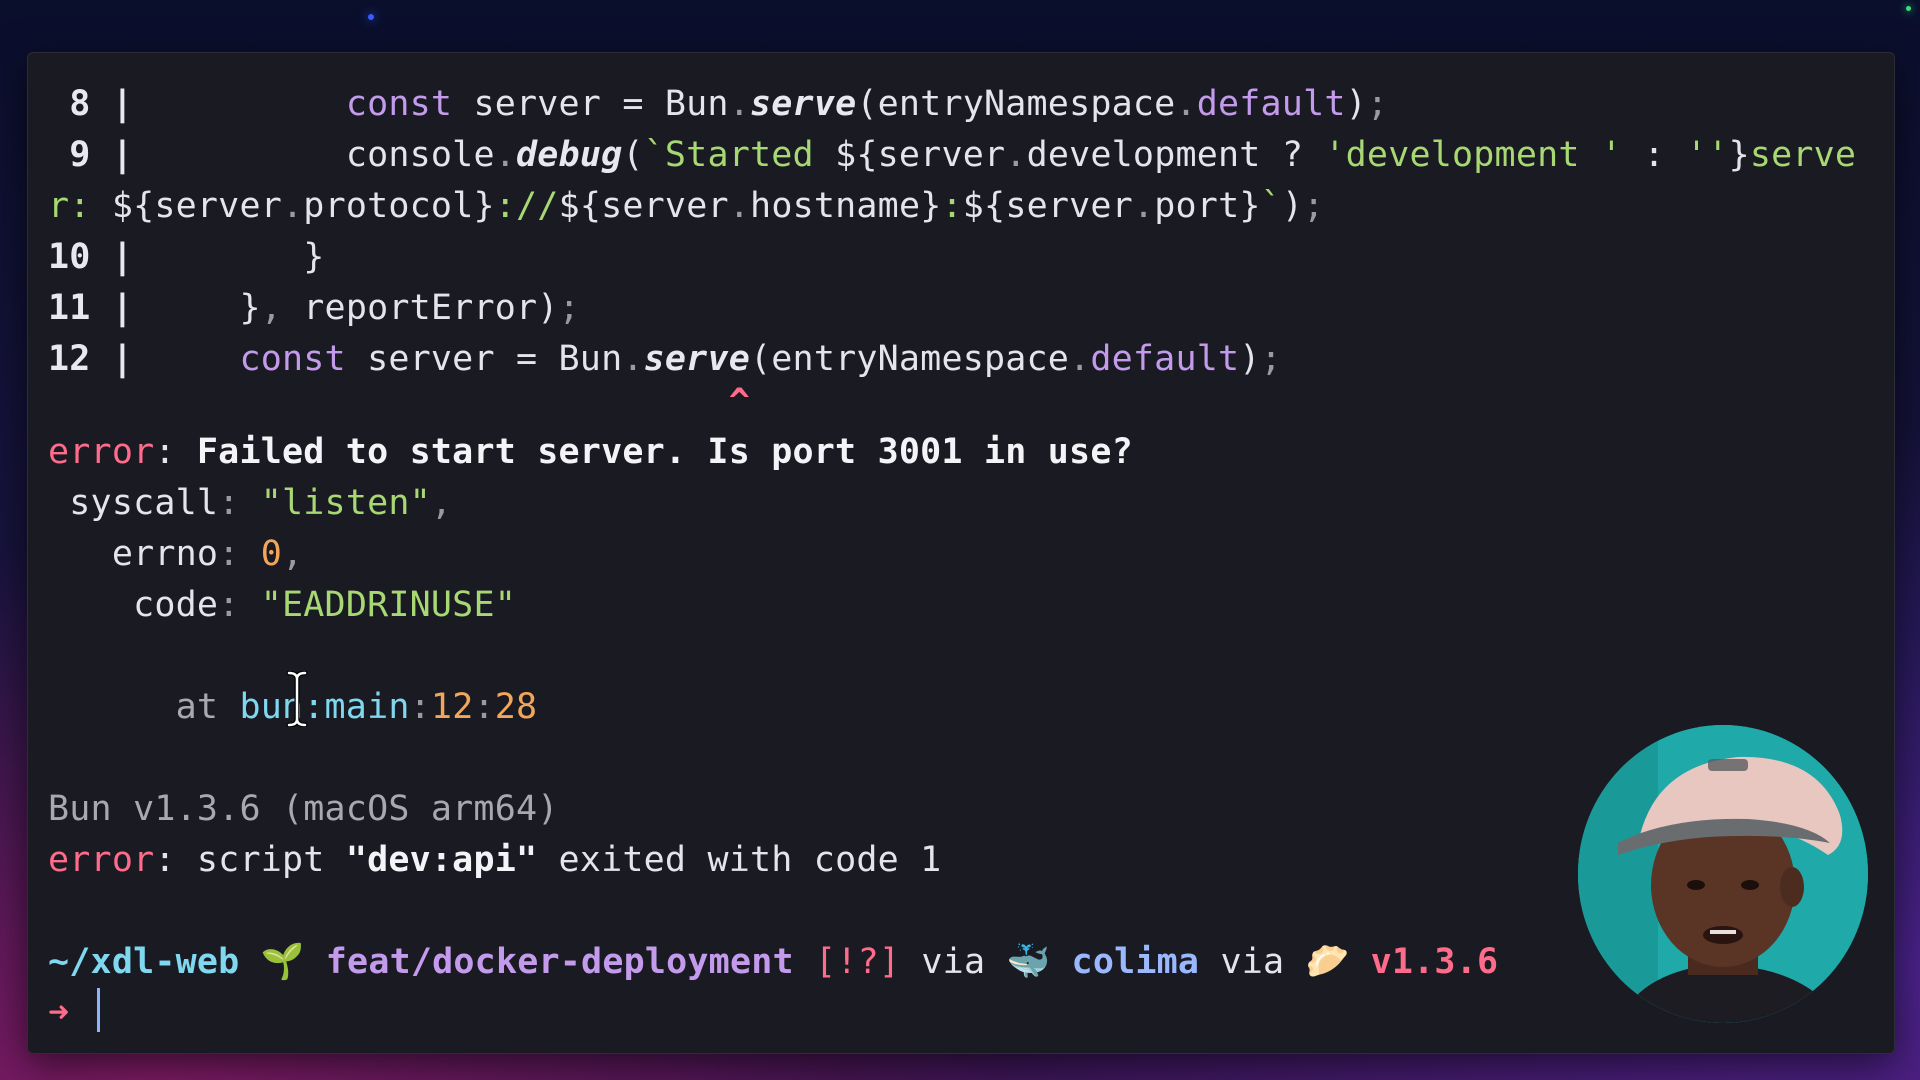  What do you see at coordinates (91, 257) in the screenshot?
I see `line-number: 10 |` at bounding box center [91, 257].